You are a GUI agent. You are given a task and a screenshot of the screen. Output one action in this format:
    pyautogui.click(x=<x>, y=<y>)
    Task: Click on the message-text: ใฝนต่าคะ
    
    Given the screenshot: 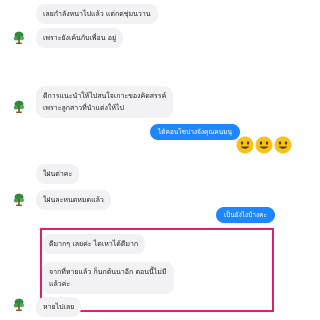 What is the action you would take?
    pyautogui.click(x=58, y=174)
    